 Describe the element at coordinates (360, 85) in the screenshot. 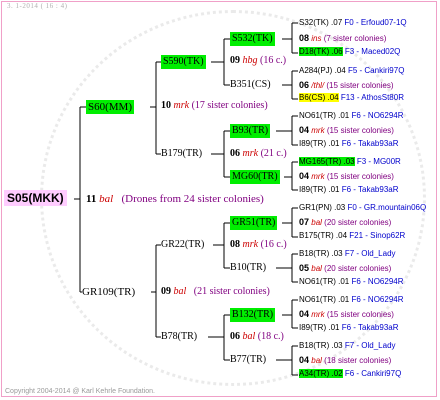

I see `g4-r5-desc: (15 sister colonies)` at that location.